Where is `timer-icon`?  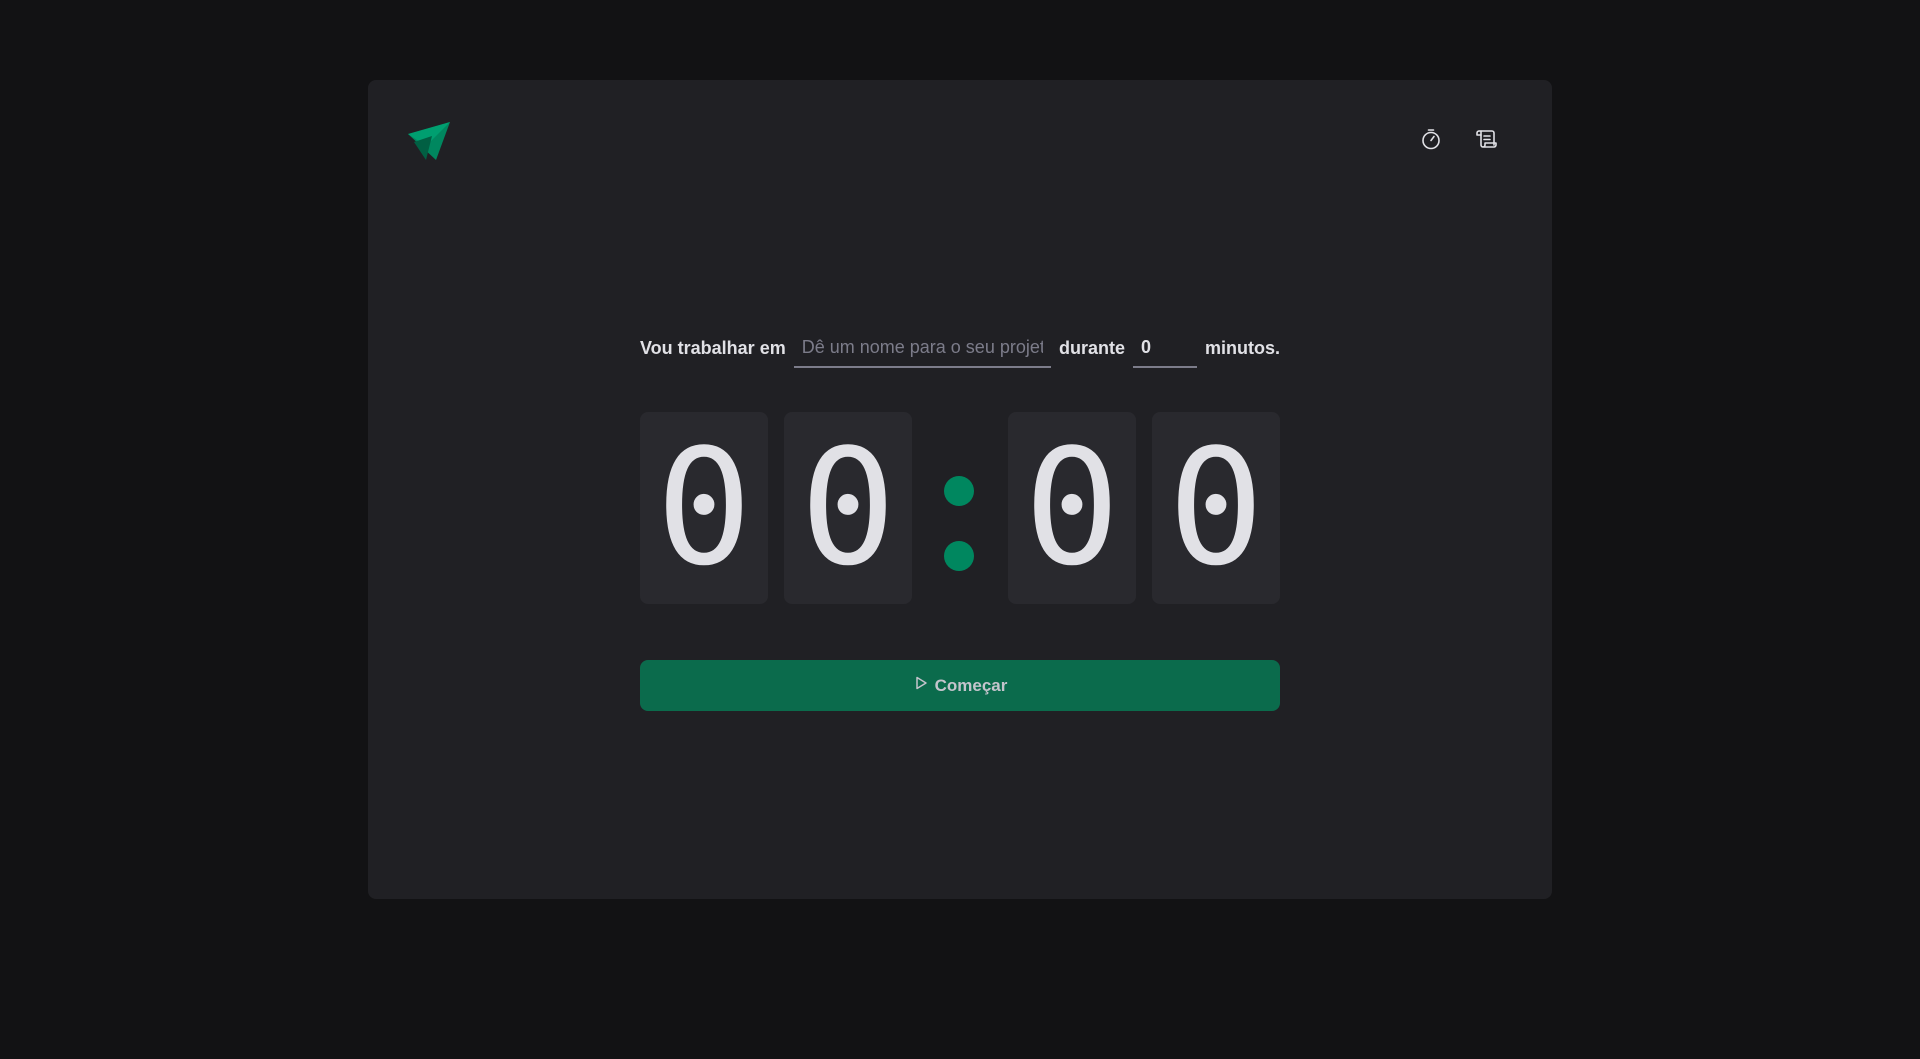
timer-icon is located at coordinates (1431, 141).